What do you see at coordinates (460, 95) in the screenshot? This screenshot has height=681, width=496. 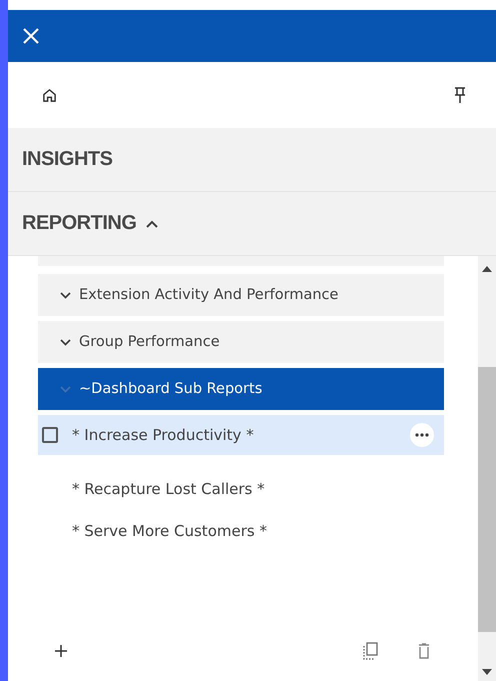 I see `pin-icon` at bounding box center [460, 95].